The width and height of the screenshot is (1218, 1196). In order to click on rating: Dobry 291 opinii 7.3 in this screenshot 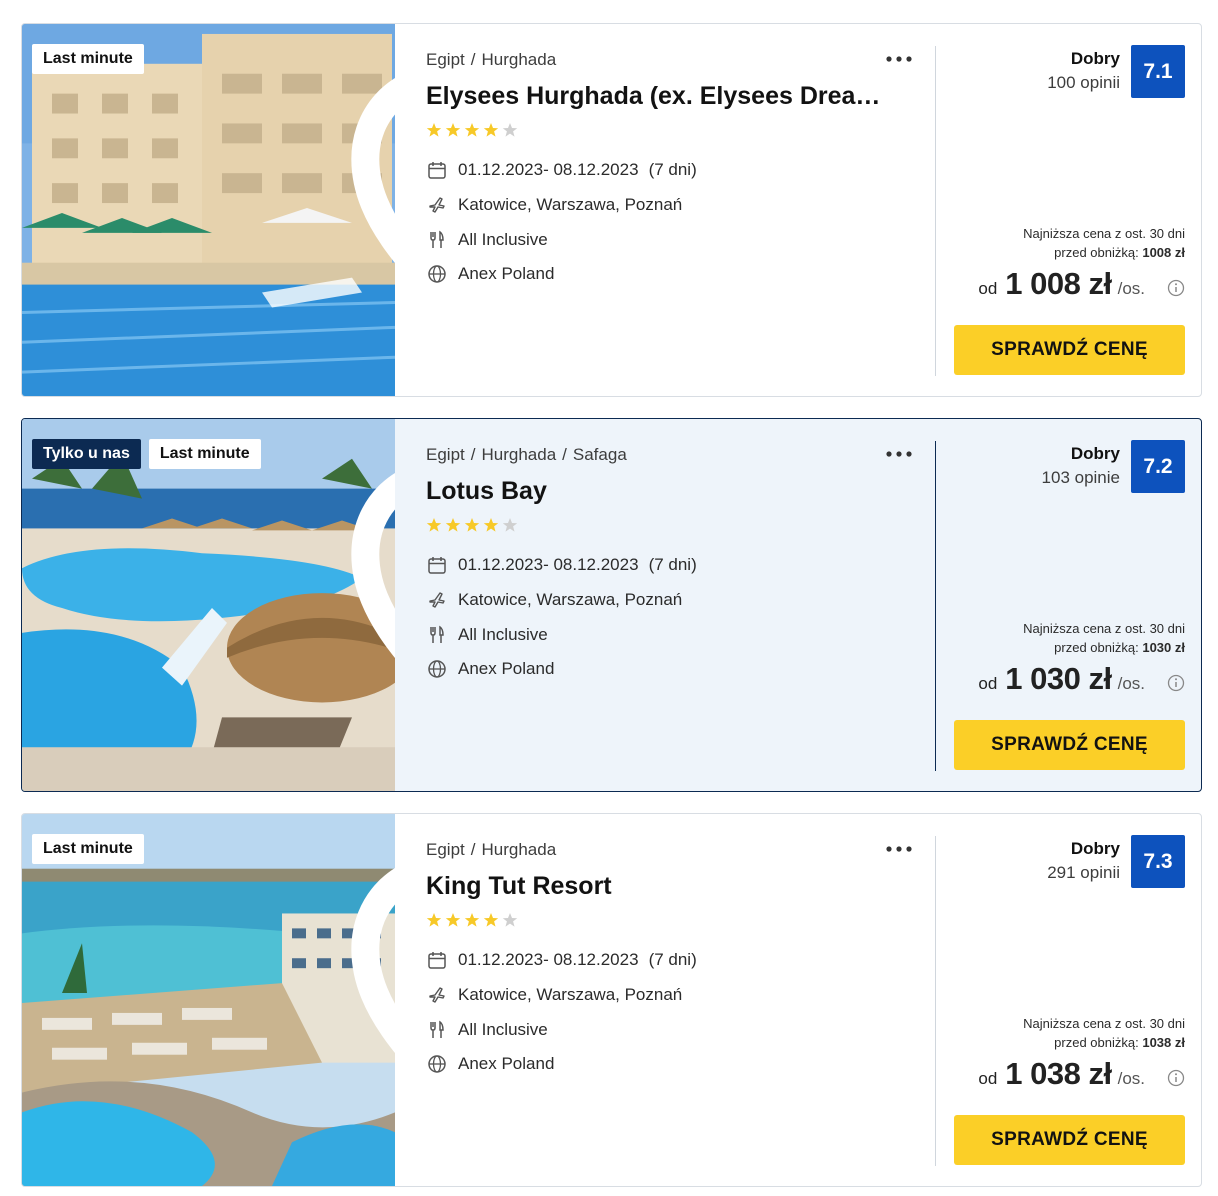, I will do `click(1116, 861)`.